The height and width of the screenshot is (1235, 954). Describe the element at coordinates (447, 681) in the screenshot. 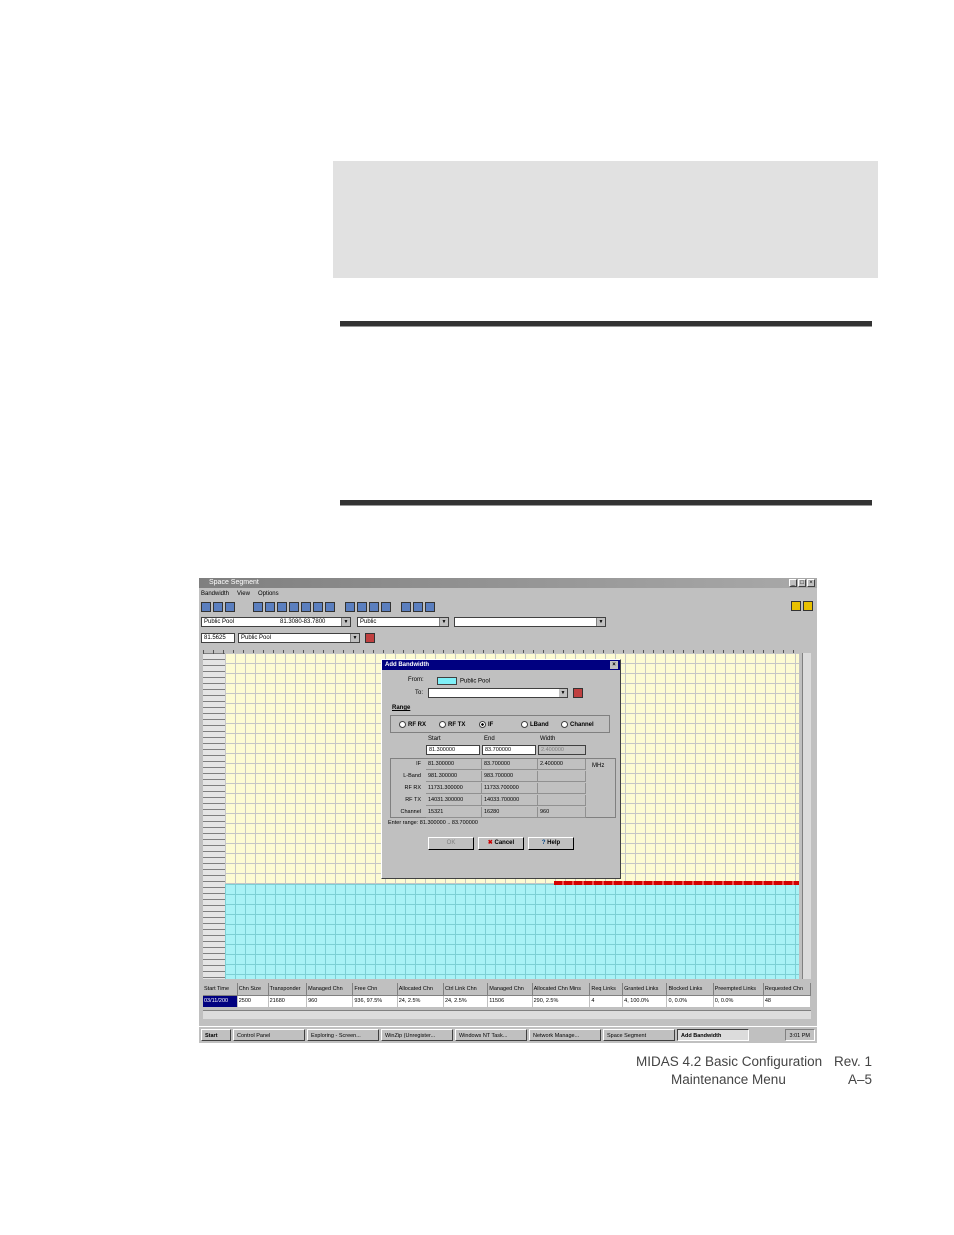

I see `pool-color-swatch` at that location.